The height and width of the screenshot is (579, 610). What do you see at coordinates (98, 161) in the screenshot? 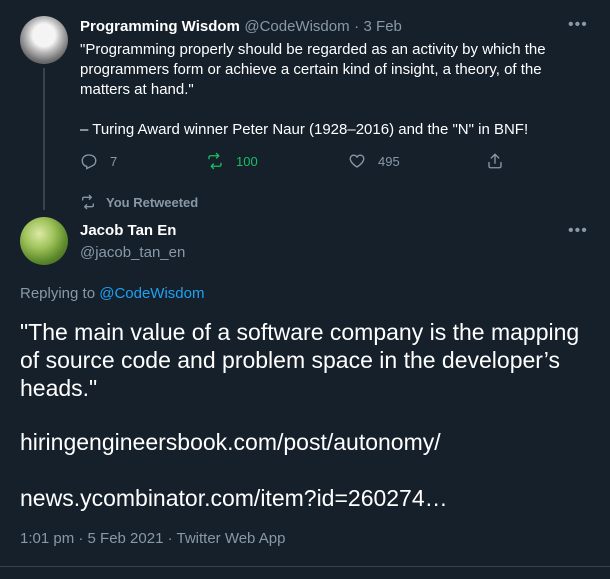
I see `reply-action: 7` at bounding box center [98, 161].